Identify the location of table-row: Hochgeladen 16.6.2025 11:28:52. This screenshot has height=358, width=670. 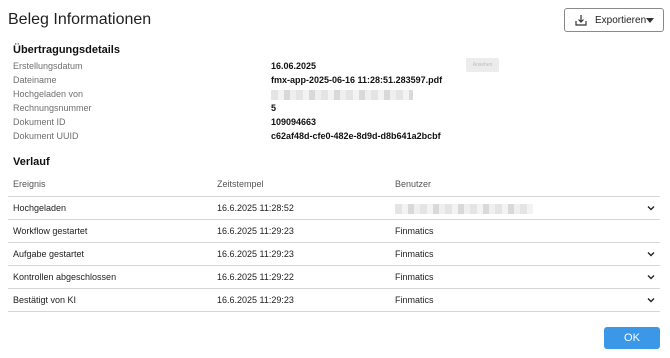
(334, 208).